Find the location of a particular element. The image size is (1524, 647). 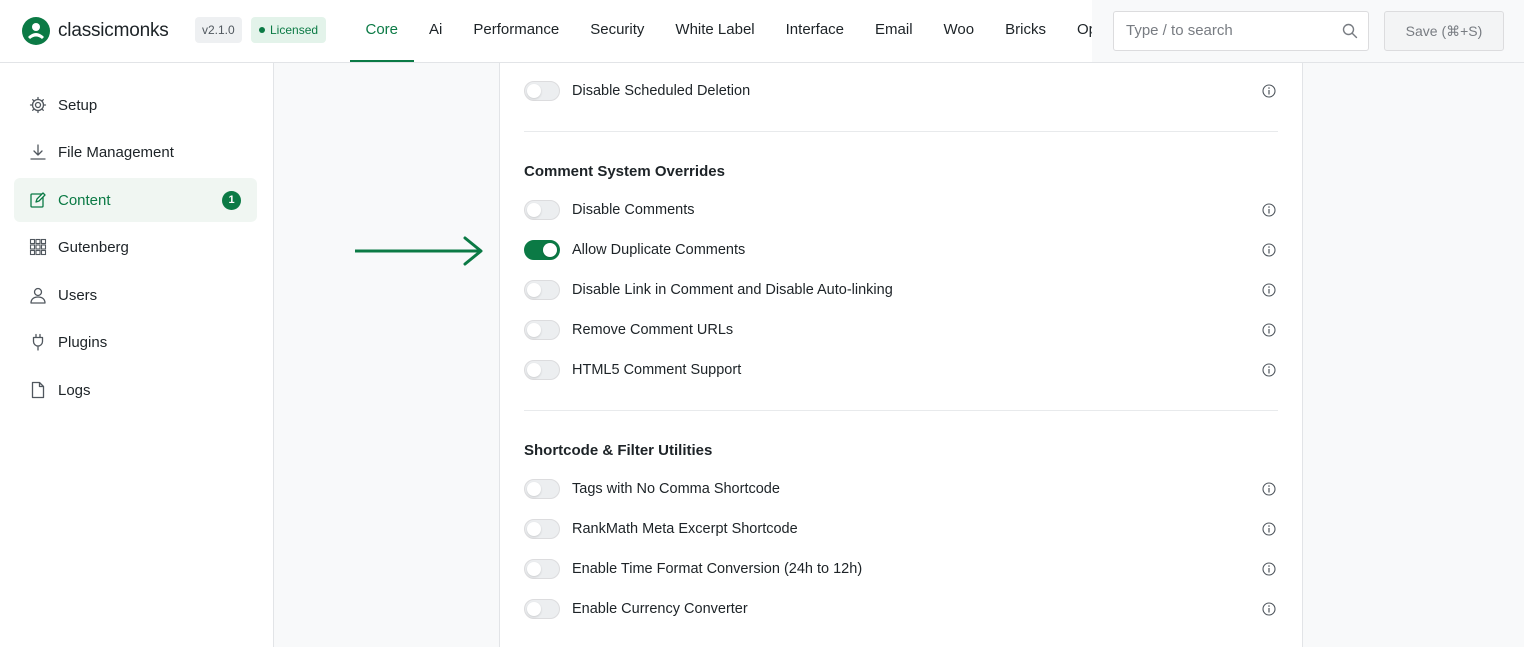

sidebar-item-label: Plugins is located at coordinates (83, 342).